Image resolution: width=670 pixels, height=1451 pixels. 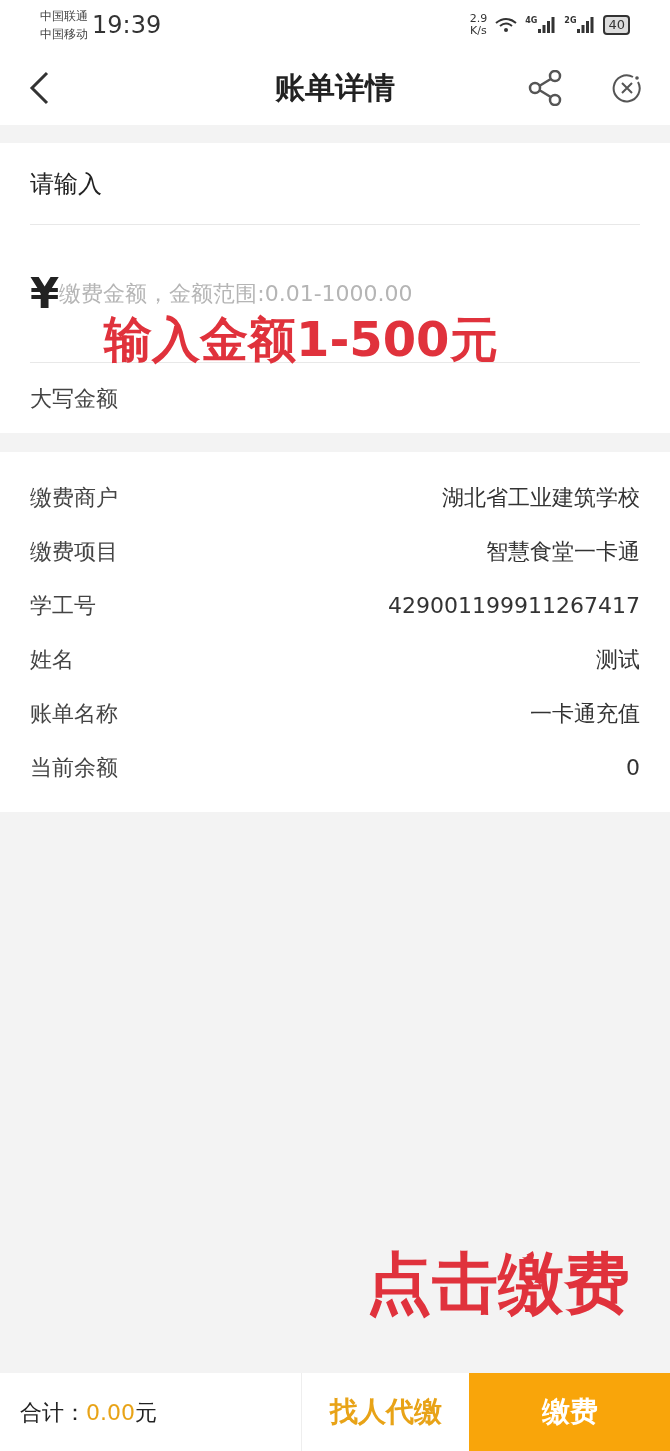 What do you see at coordinates (53, 1412) in the screenshot?
I see `total-label: 合计：` at bounding box center [53, 1412].